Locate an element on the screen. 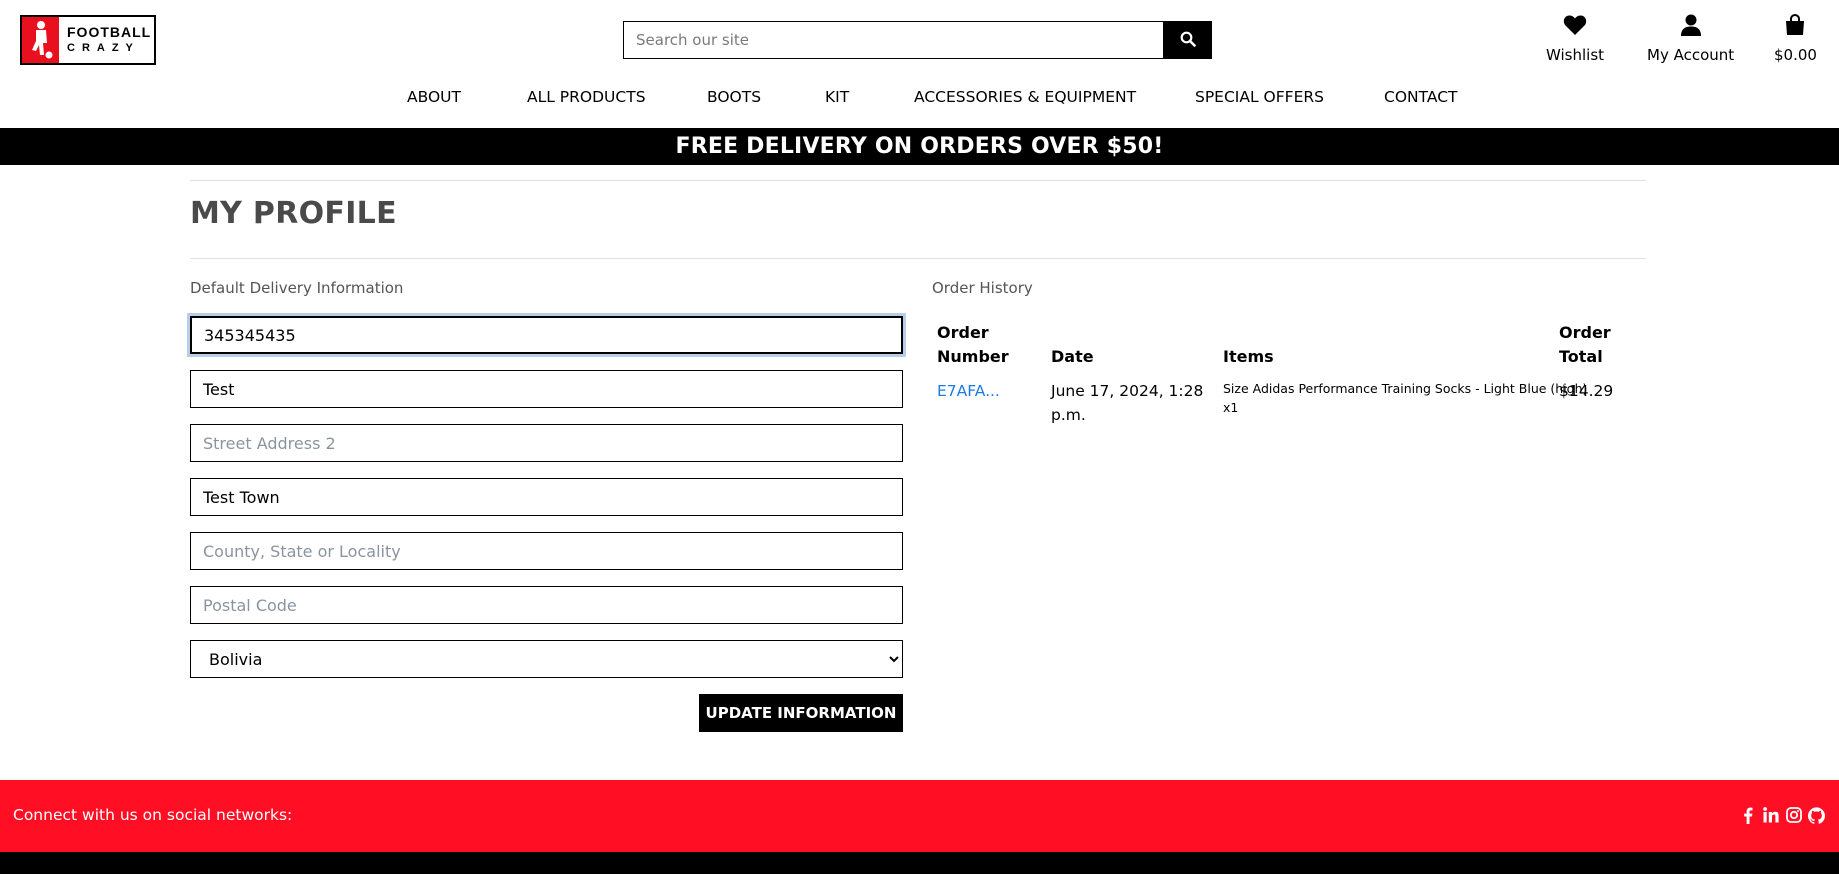  col-order-number-line2: Number is located at coordinates (973, 356).